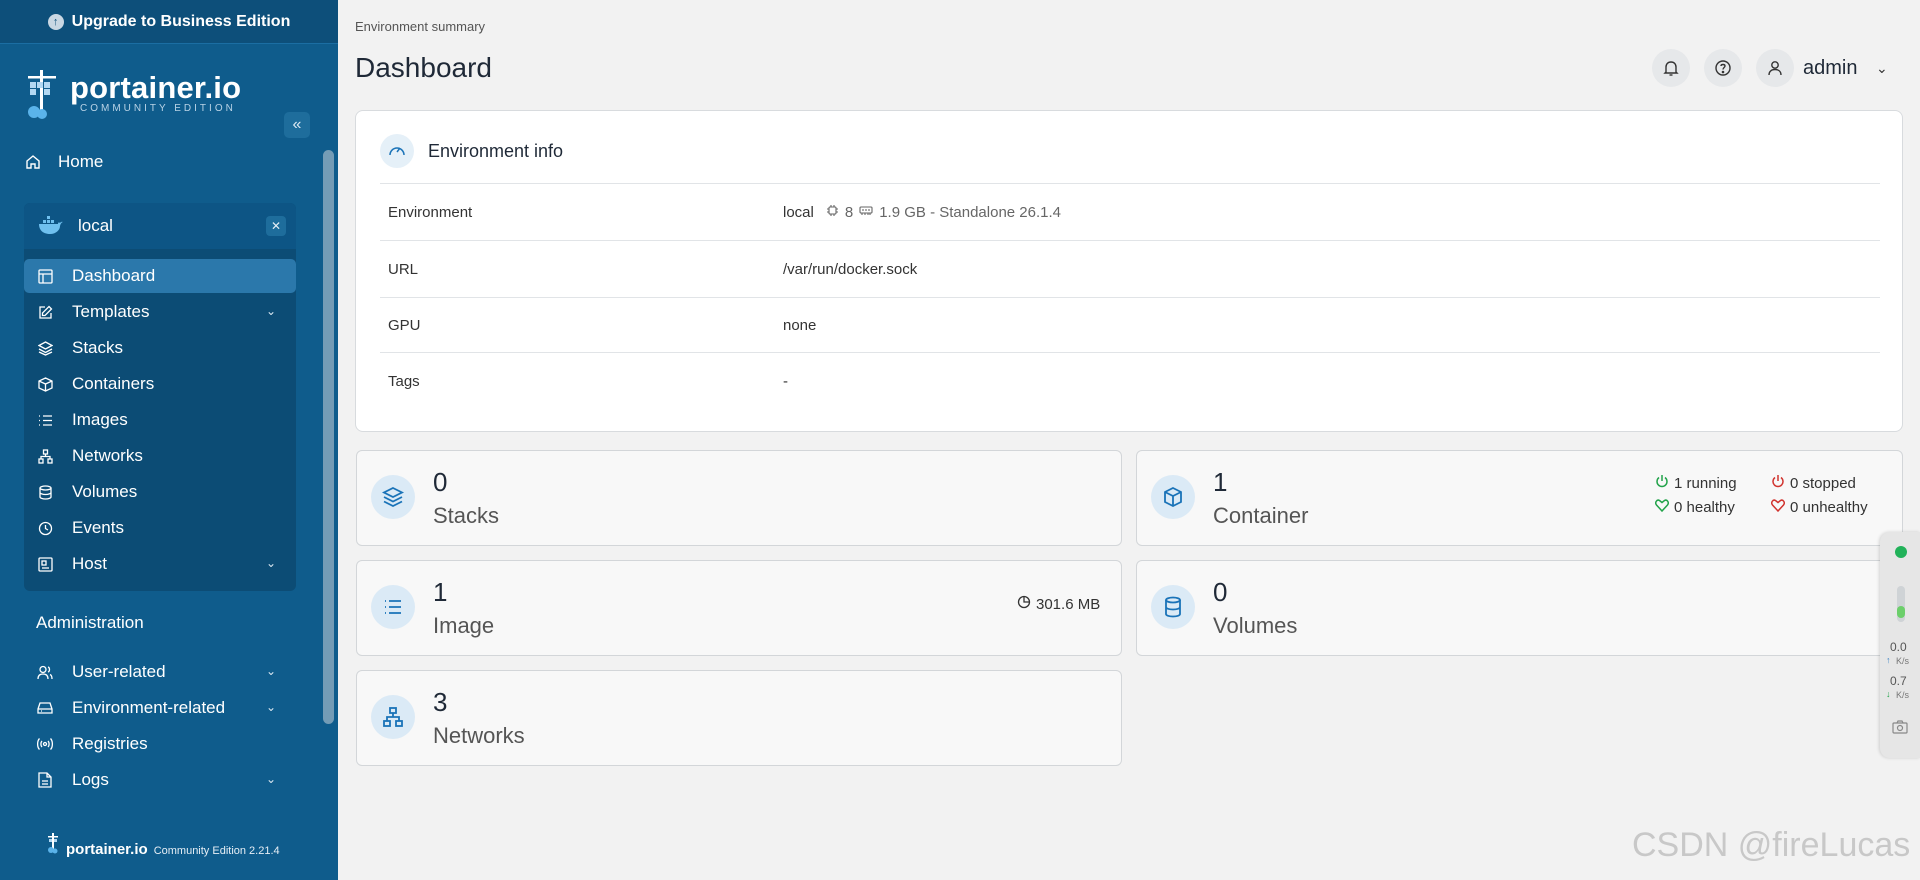 The height and width of the screenshot is (880, 1920). I want to click on user-name: admin, so click(1830, 68).